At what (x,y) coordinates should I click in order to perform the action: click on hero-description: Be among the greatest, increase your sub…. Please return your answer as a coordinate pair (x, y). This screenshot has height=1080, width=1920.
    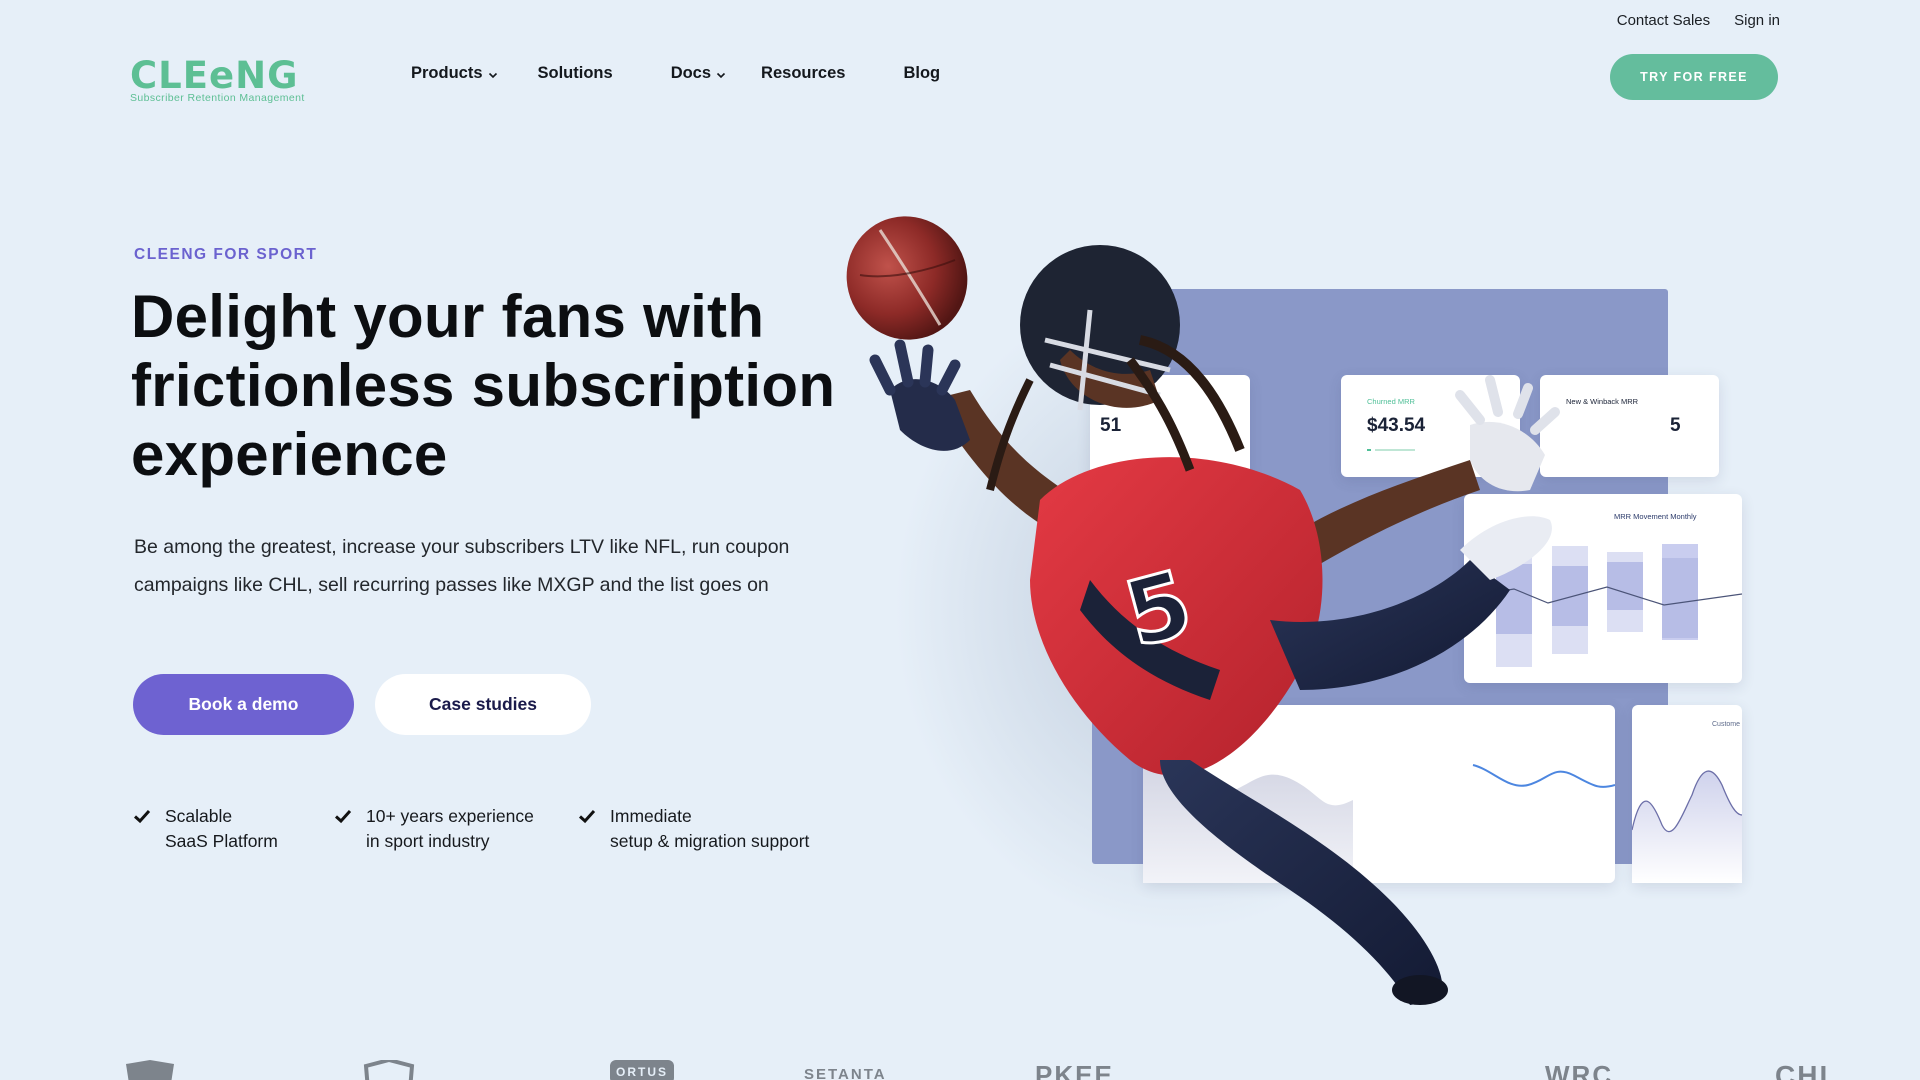
    Looking at the image, I should click on (504, 566).